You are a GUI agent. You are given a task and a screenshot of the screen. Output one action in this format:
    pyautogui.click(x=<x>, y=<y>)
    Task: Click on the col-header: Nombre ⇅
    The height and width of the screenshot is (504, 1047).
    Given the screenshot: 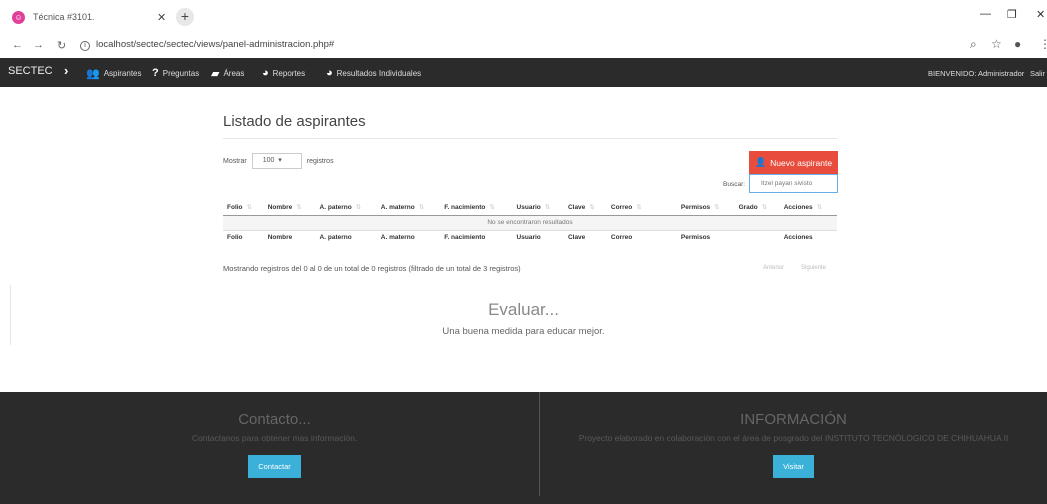 What is the action you would take?
    pyautogui.click(x=290, y=207)
    